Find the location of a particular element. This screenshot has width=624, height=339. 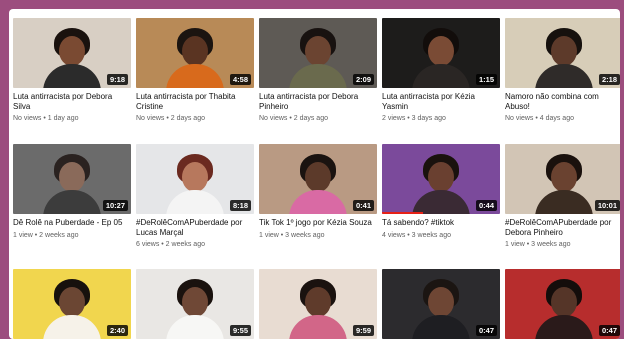

duration-badge: 0:41 is located at coordinates (363, 205).